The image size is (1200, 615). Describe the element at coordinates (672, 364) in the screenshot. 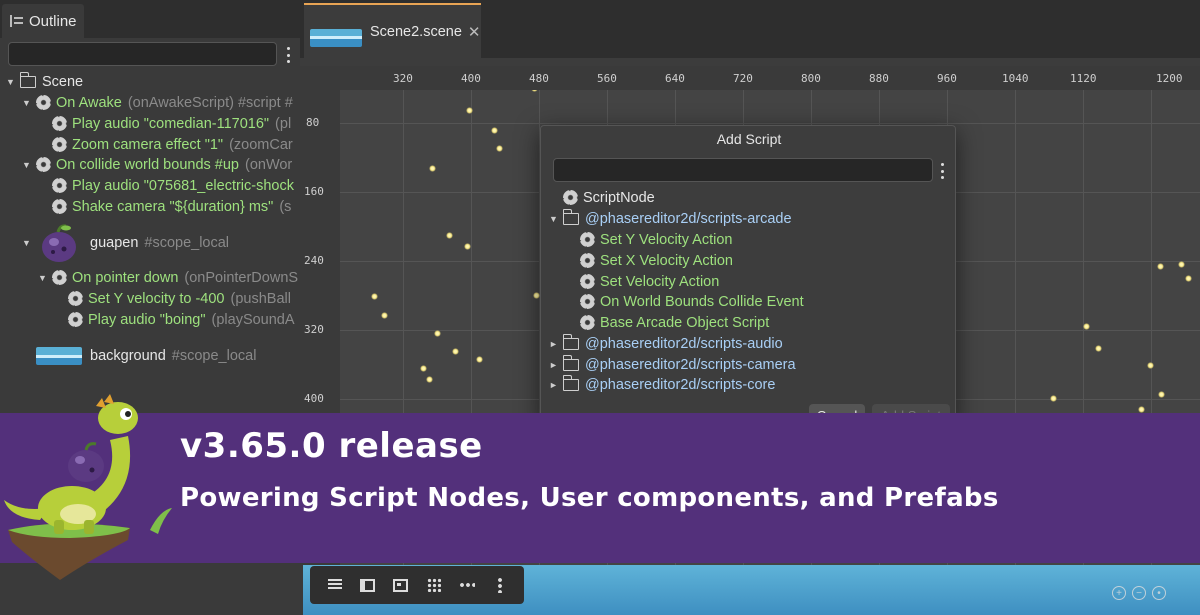

I see `dialog-item-scripts-camera: ► @phasereditor2d/scripts-camera` at that location.